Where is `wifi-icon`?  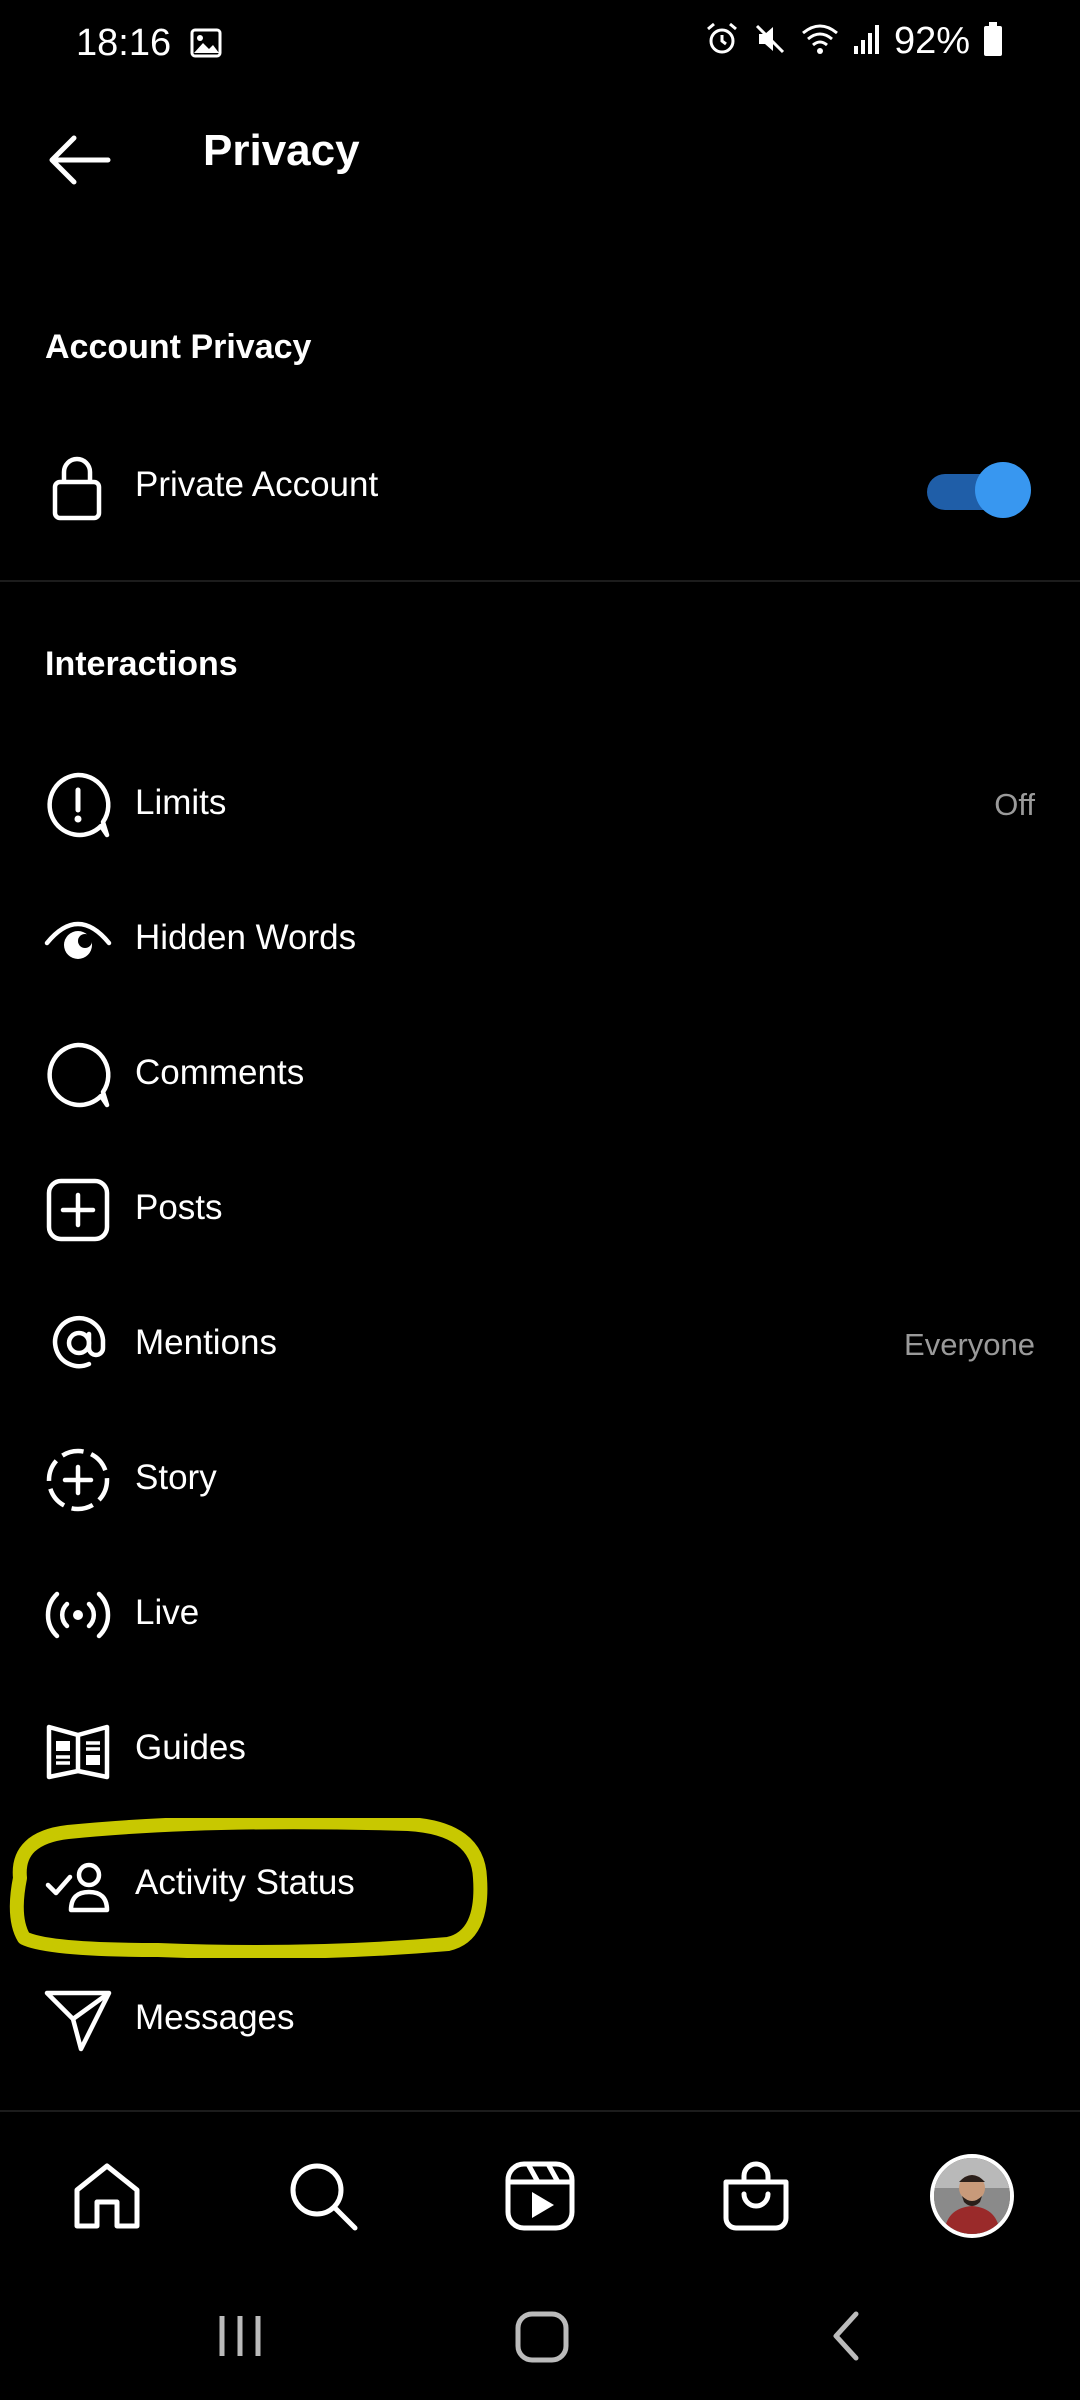 wifi-icon is located at coordinates (820, 41).